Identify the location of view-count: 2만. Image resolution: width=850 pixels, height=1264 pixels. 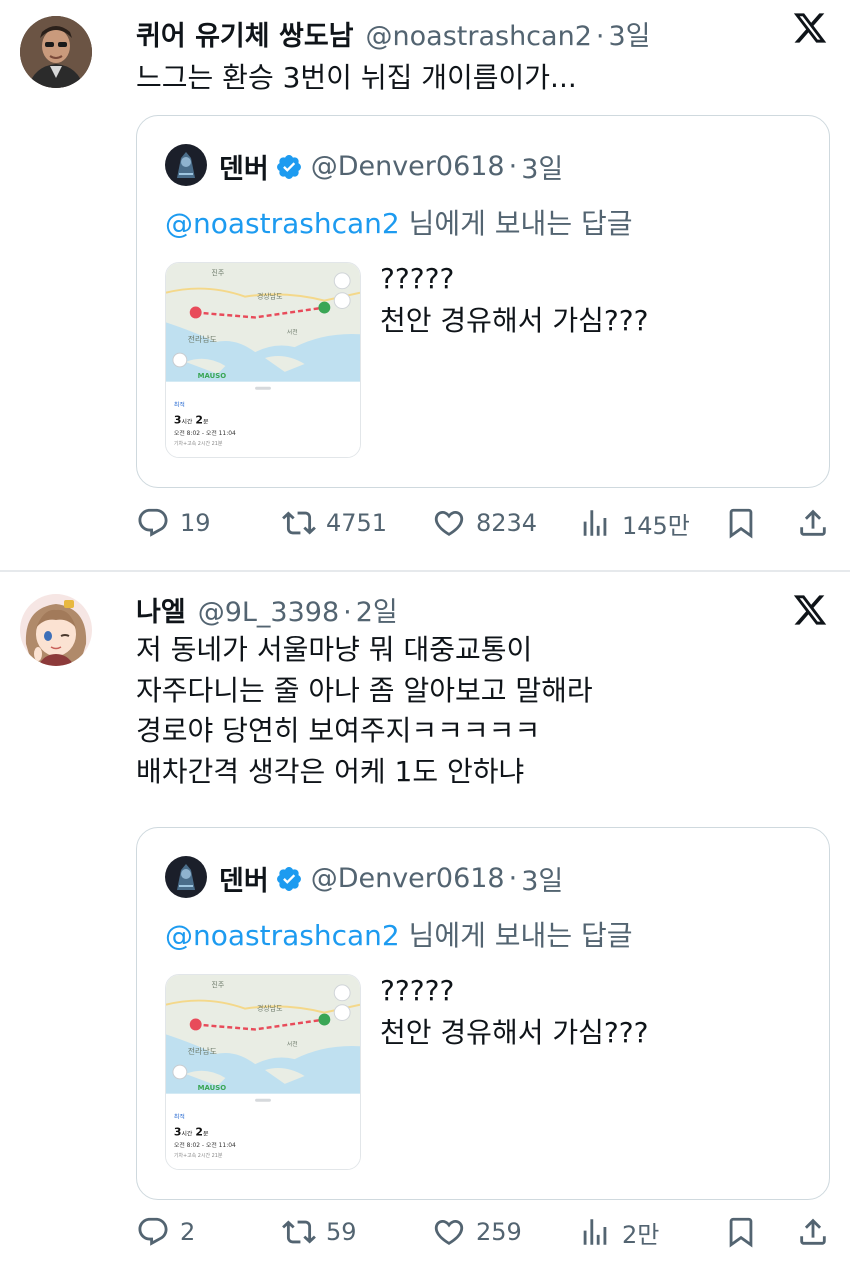
(641, 1234).